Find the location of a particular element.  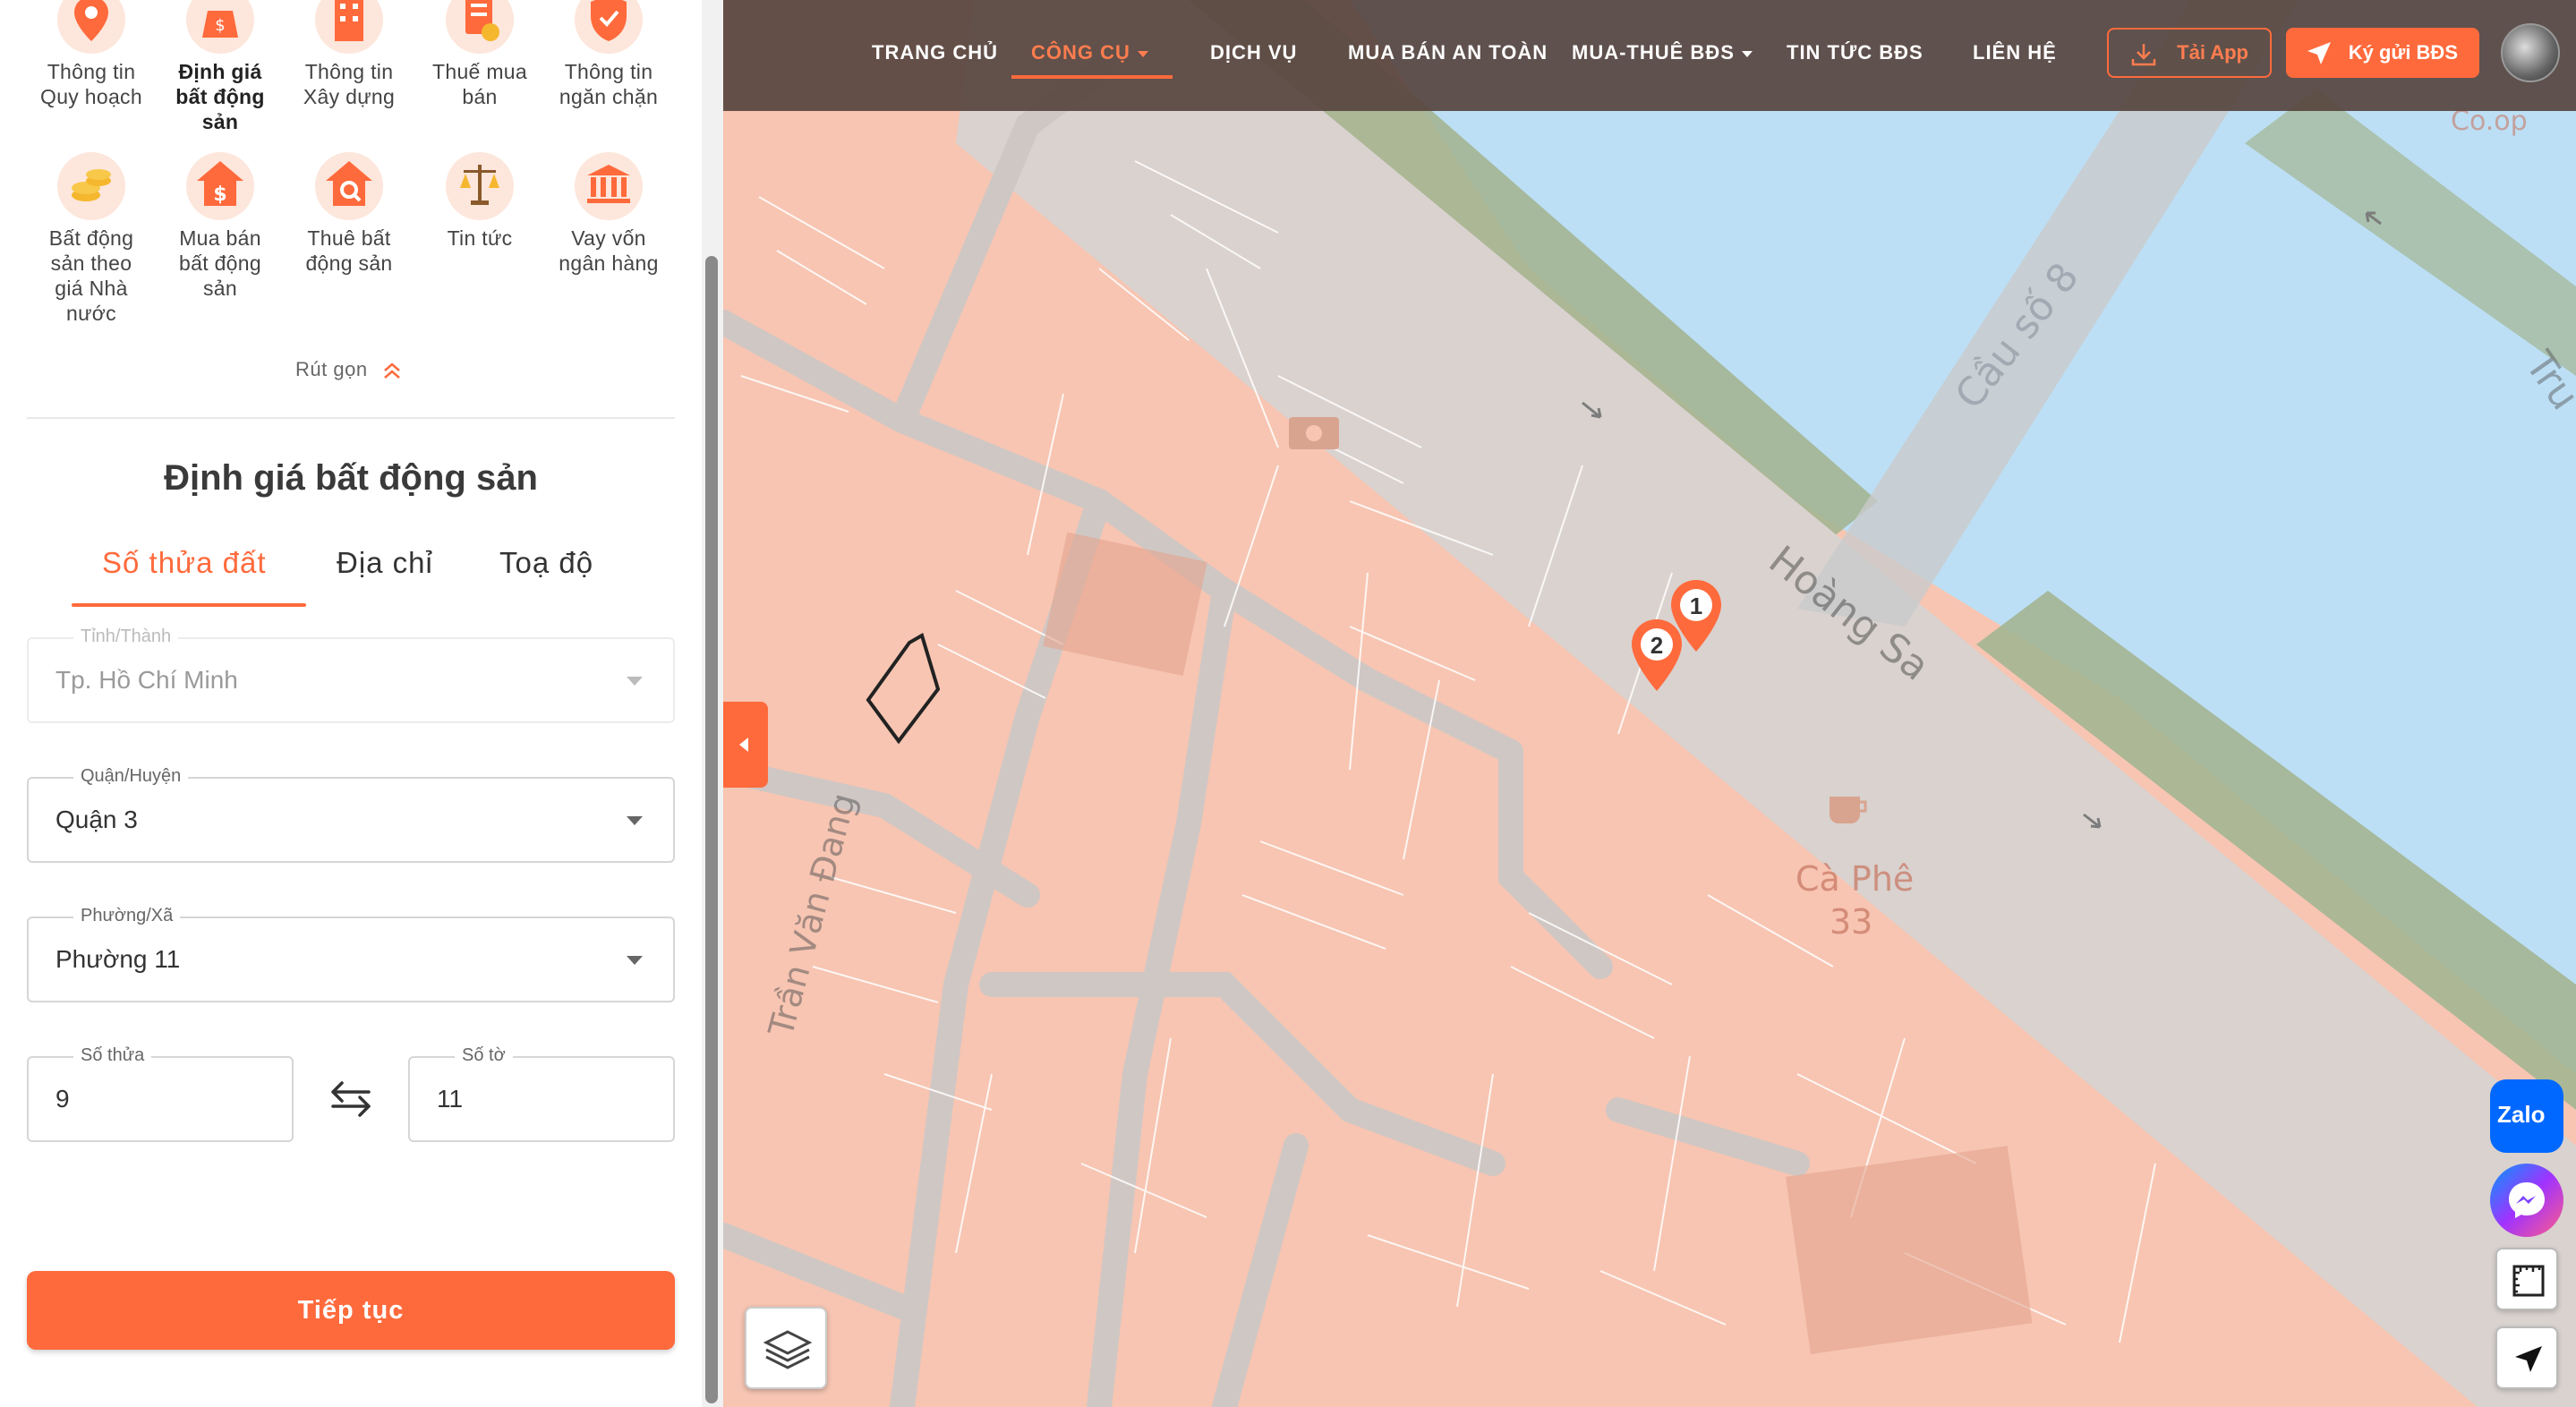

deposit-property-button: Ký gửi BĐS is located at coordinates (2382, 53).